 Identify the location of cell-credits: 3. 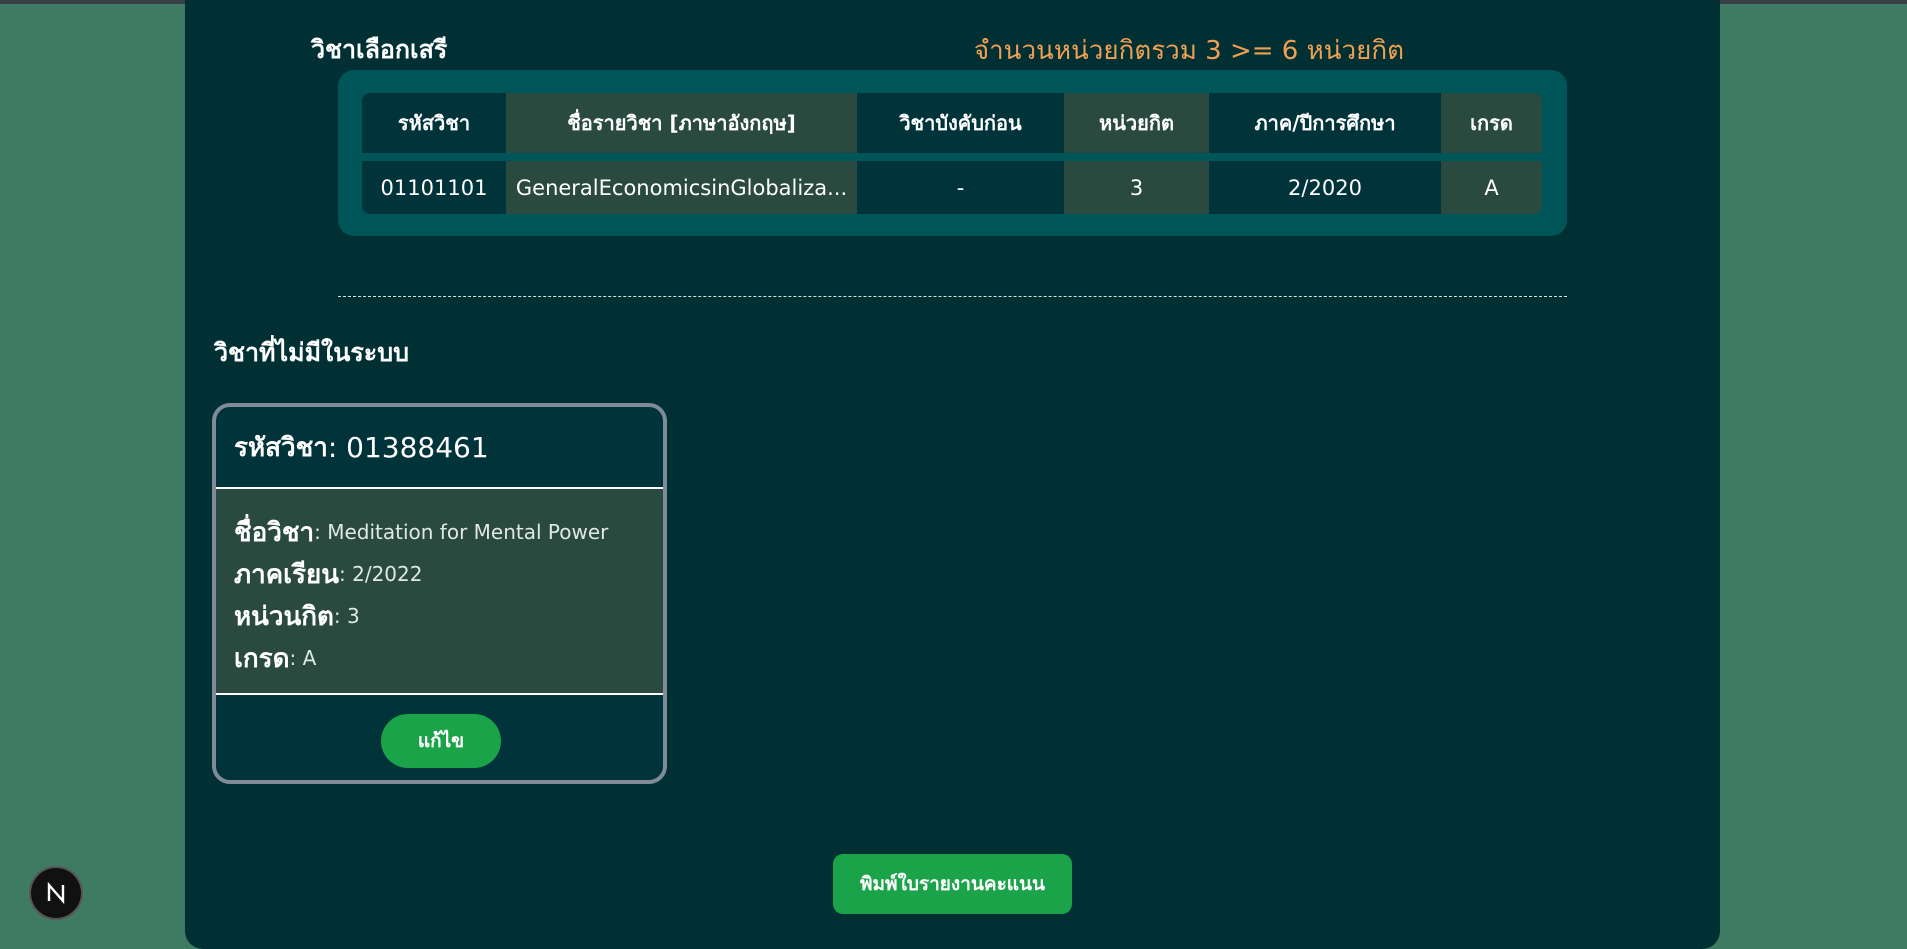
(1136, 187).